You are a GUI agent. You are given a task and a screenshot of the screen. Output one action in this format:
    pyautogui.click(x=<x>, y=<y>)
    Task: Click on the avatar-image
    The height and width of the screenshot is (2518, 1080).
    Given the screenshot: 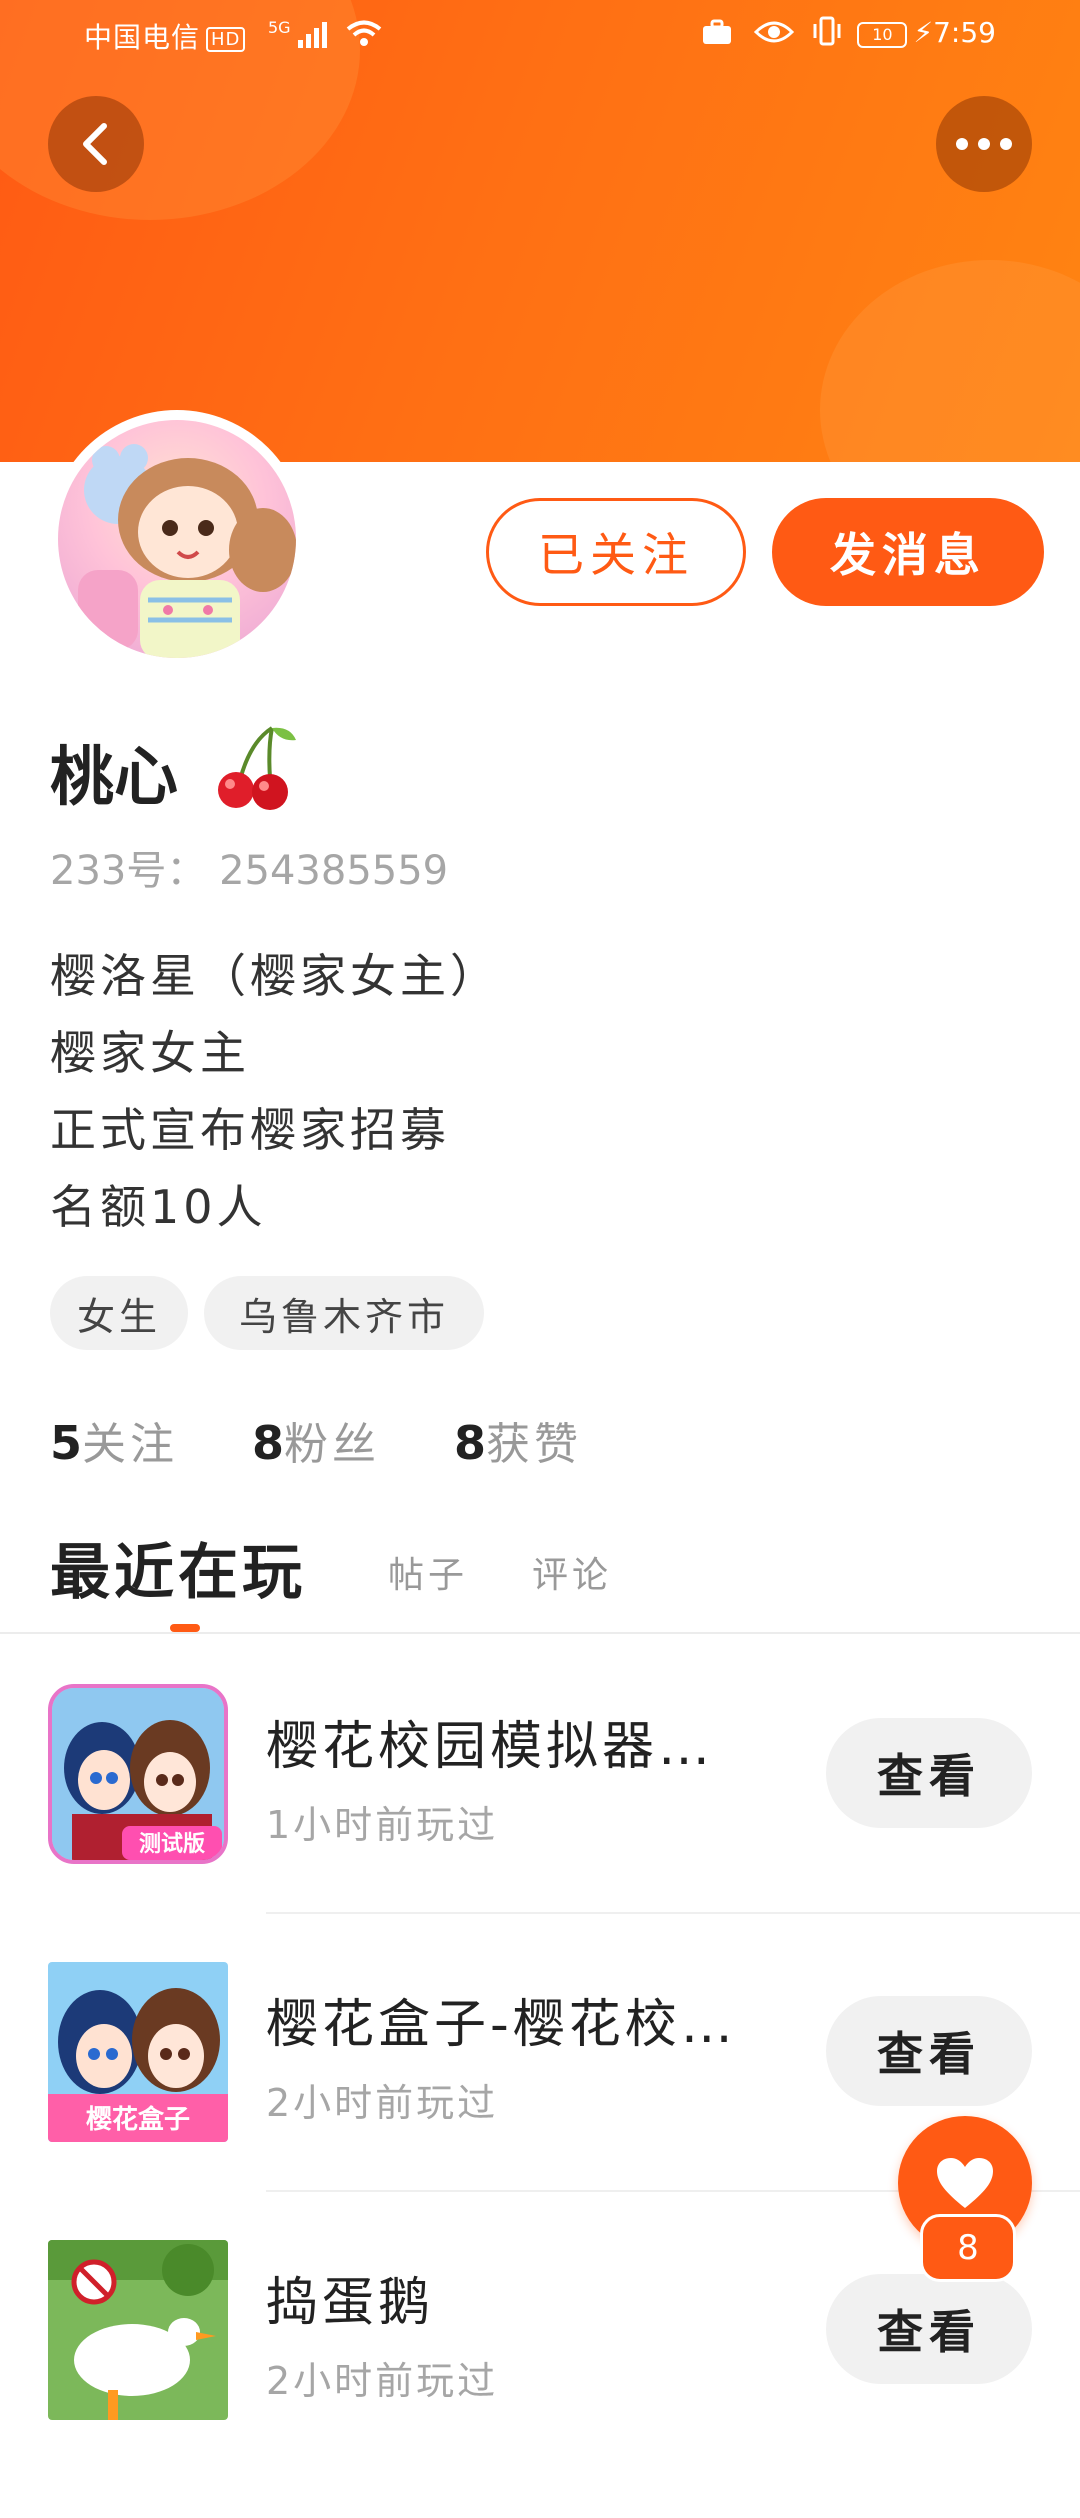 What is the action you would take?
    pyautogui.click(x=177, y=539)
    